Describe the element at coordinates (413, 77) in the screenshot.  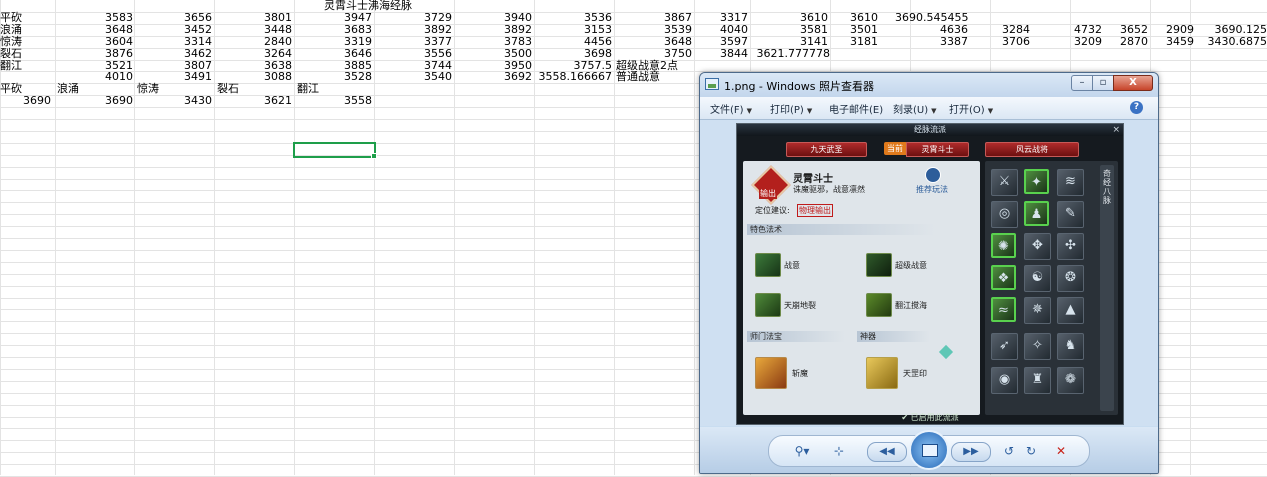
I see `data-cell: 3540` at that location.